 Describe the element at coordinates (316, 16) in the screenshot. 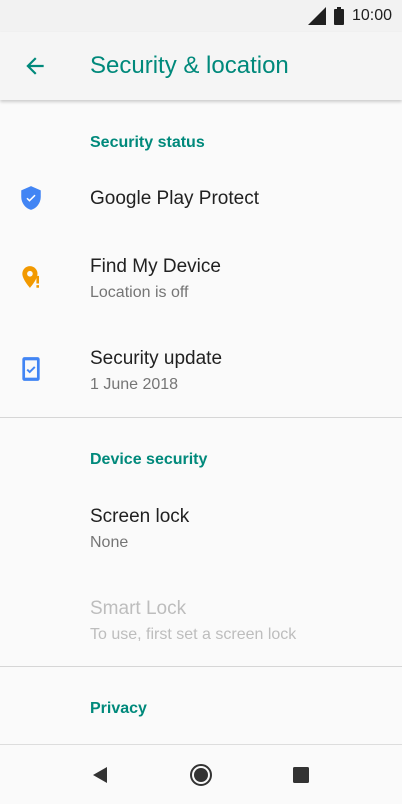

I see `signal-icon` at that location.